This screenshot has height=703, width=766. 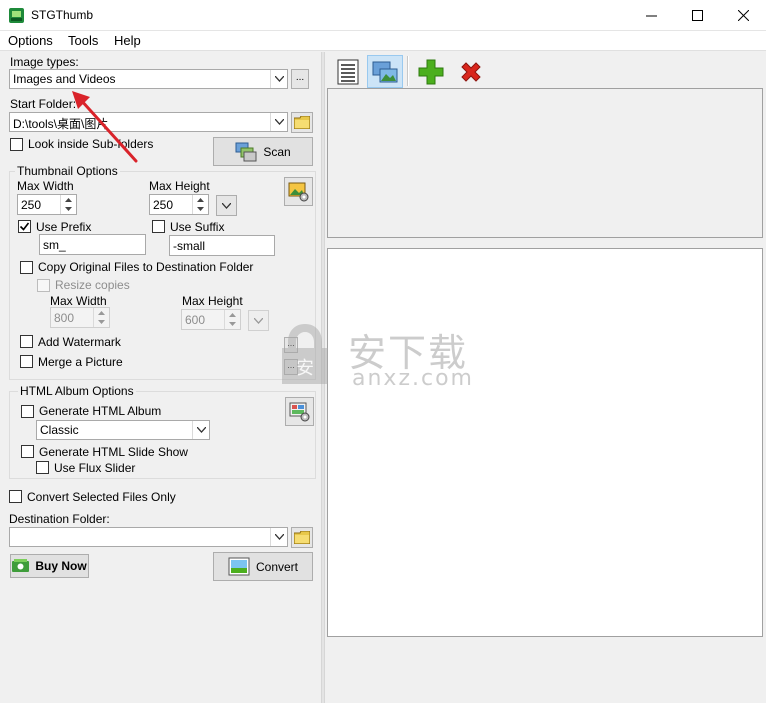 I want to click on copy-max-height-value: 600, so click(x=195, y=320).